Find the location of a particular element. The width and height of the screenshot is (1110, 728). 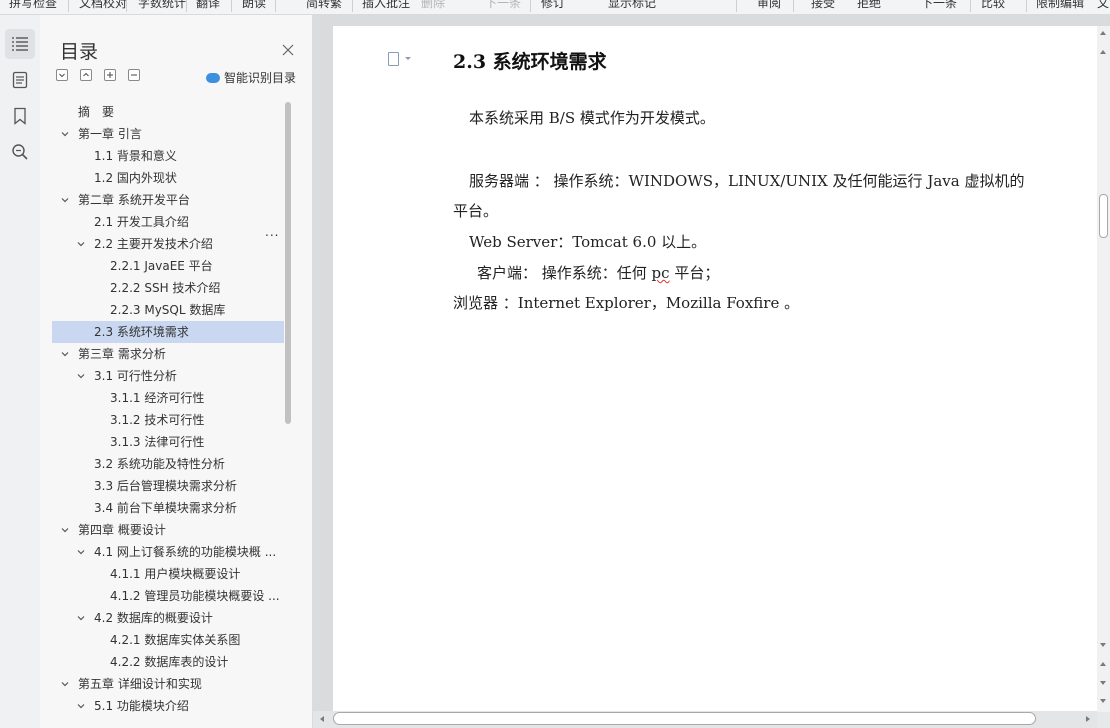

toc-item-label: 5.1 功能模块介绍 is located at coordinates (141, 706).